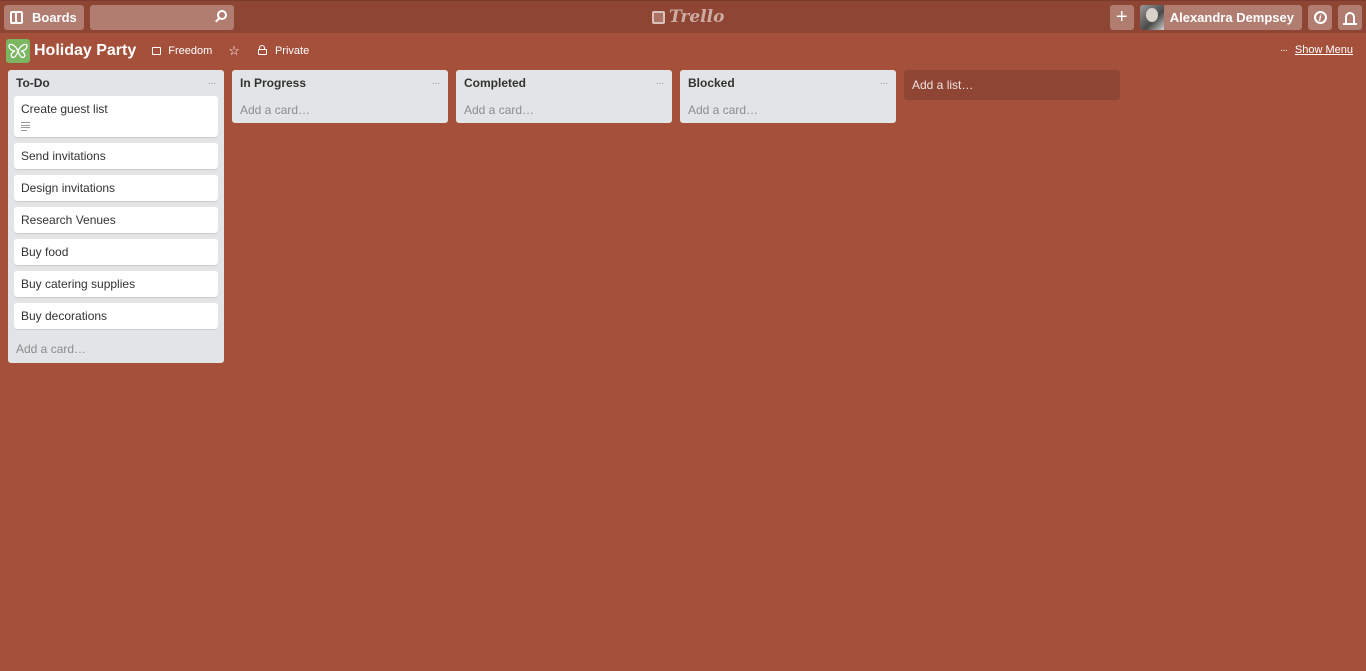 The image size is (1366, 671). What do you see at coordinates (273, 83) in the screenshot?
I see `list-title: In Progress` at bounding box center [273, 83].